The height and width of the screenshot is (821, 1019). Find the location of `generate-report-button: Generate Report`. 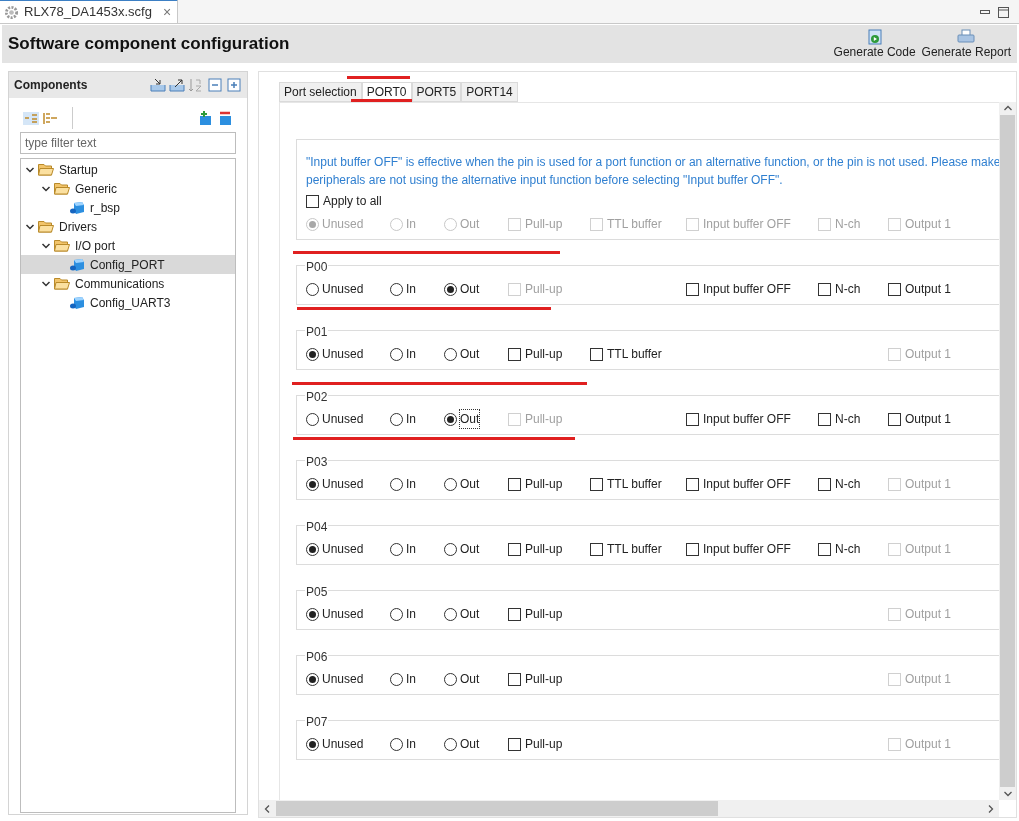

generate-report-button: Generate Report is located at coordinates (966, 44).